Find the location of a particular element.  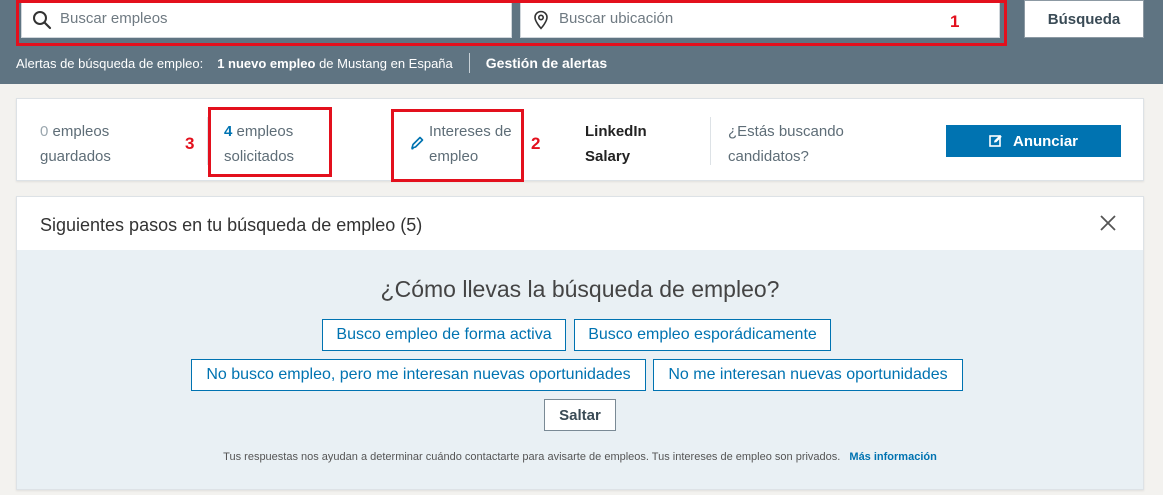

location-pin-icon is located at coordinates (541, 20).